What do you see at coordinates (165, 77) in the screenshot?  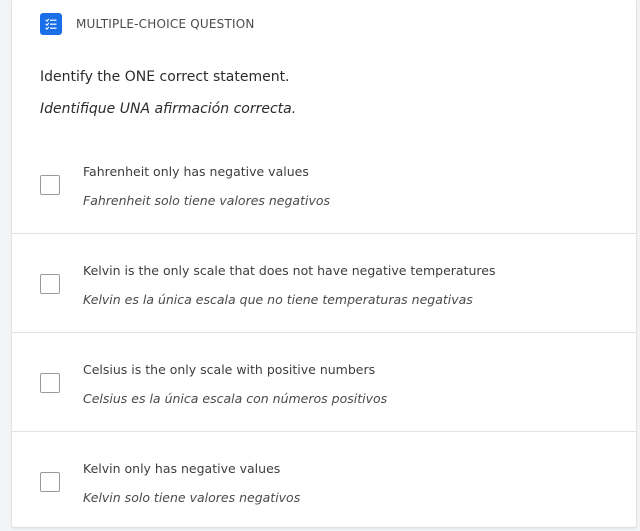 I see `question-text-english: Identify the ONE correct statement.` at bounding box center [165, 77].